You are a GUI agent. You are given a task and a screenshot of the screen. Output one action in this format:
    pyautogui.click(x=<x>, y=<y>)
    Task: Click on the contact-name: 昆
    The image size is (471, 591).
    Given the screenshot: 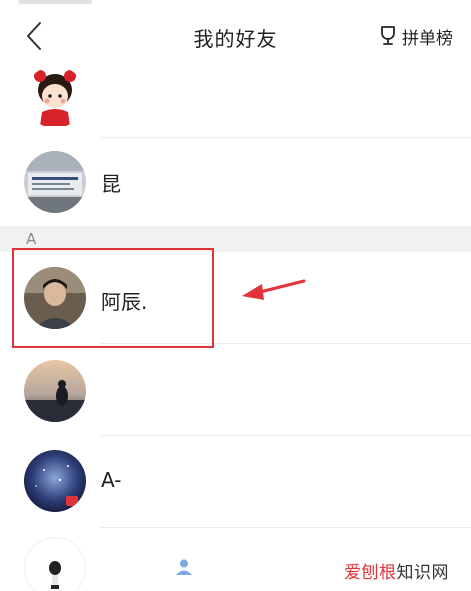 What is the action you would take?
    pyautogui.click(x=111, y=184)
    